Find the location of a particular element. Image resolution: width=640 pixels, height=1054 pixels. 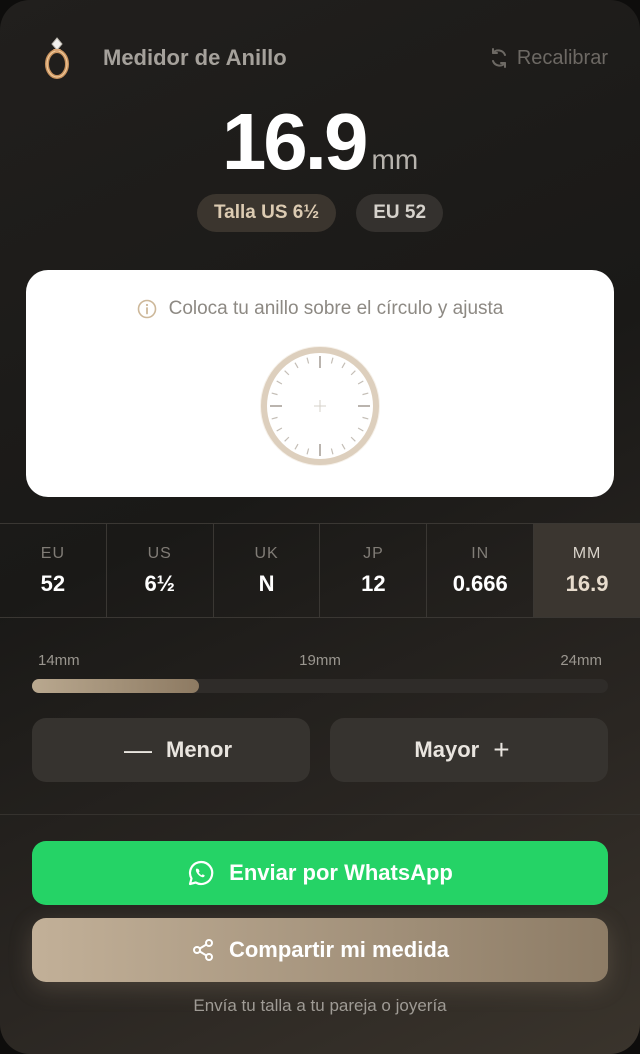

size-range-slider is located at coordinates (320, 686).